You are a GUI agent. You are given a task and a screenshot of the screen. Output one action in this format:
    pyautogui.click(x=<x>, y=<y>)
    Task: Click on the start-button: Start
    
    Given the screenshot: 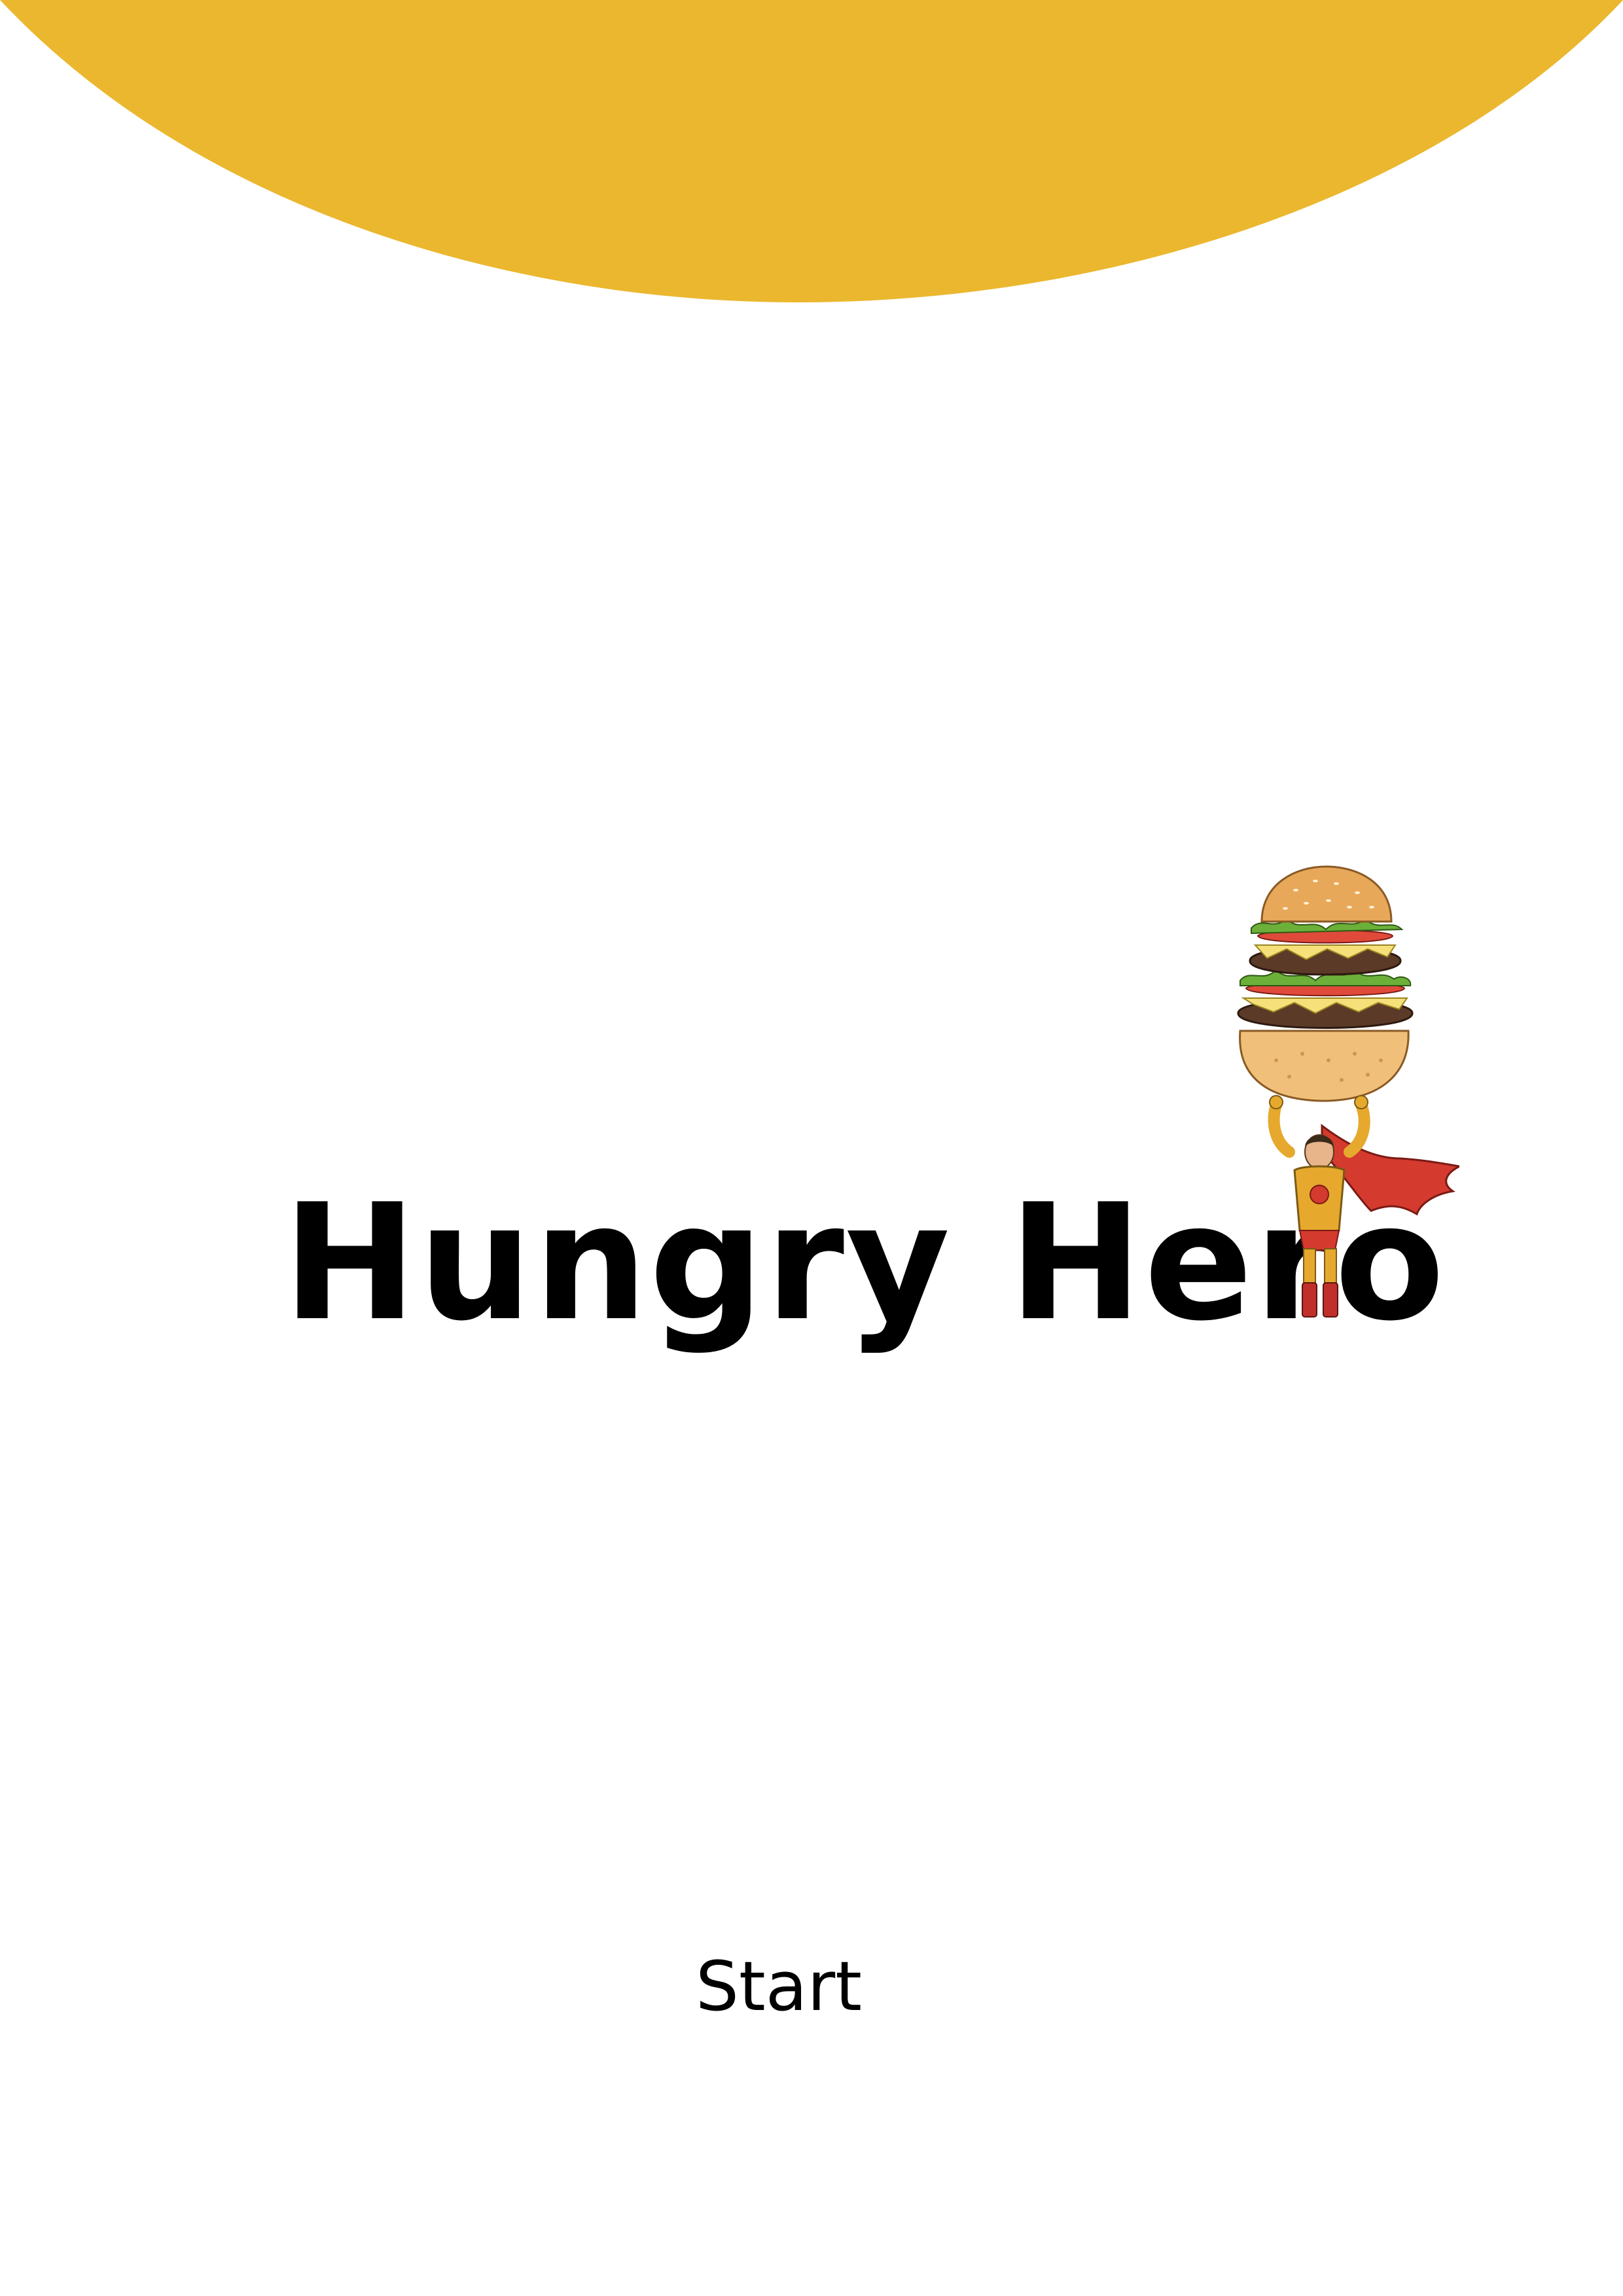 What is the action you would take?
    pyautogui.click(x=779, y=1986)
    